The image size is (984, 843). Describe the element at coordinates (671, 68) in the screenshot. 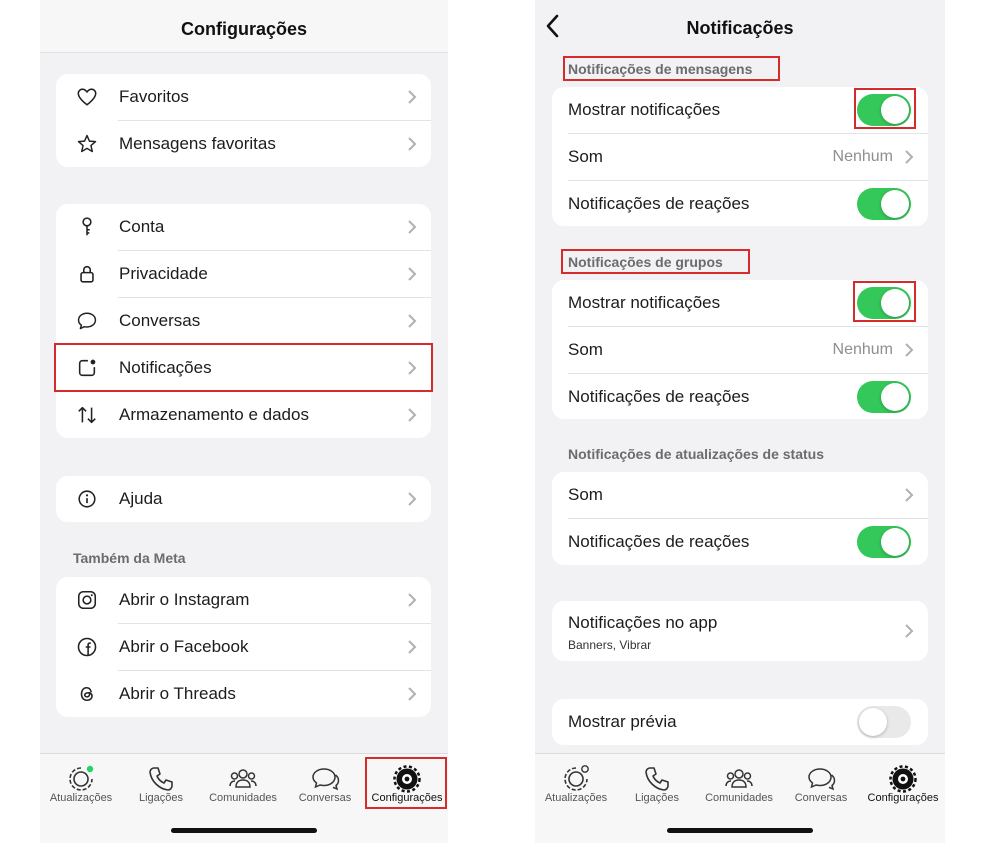

I see `highlight-messages-header` at that location.